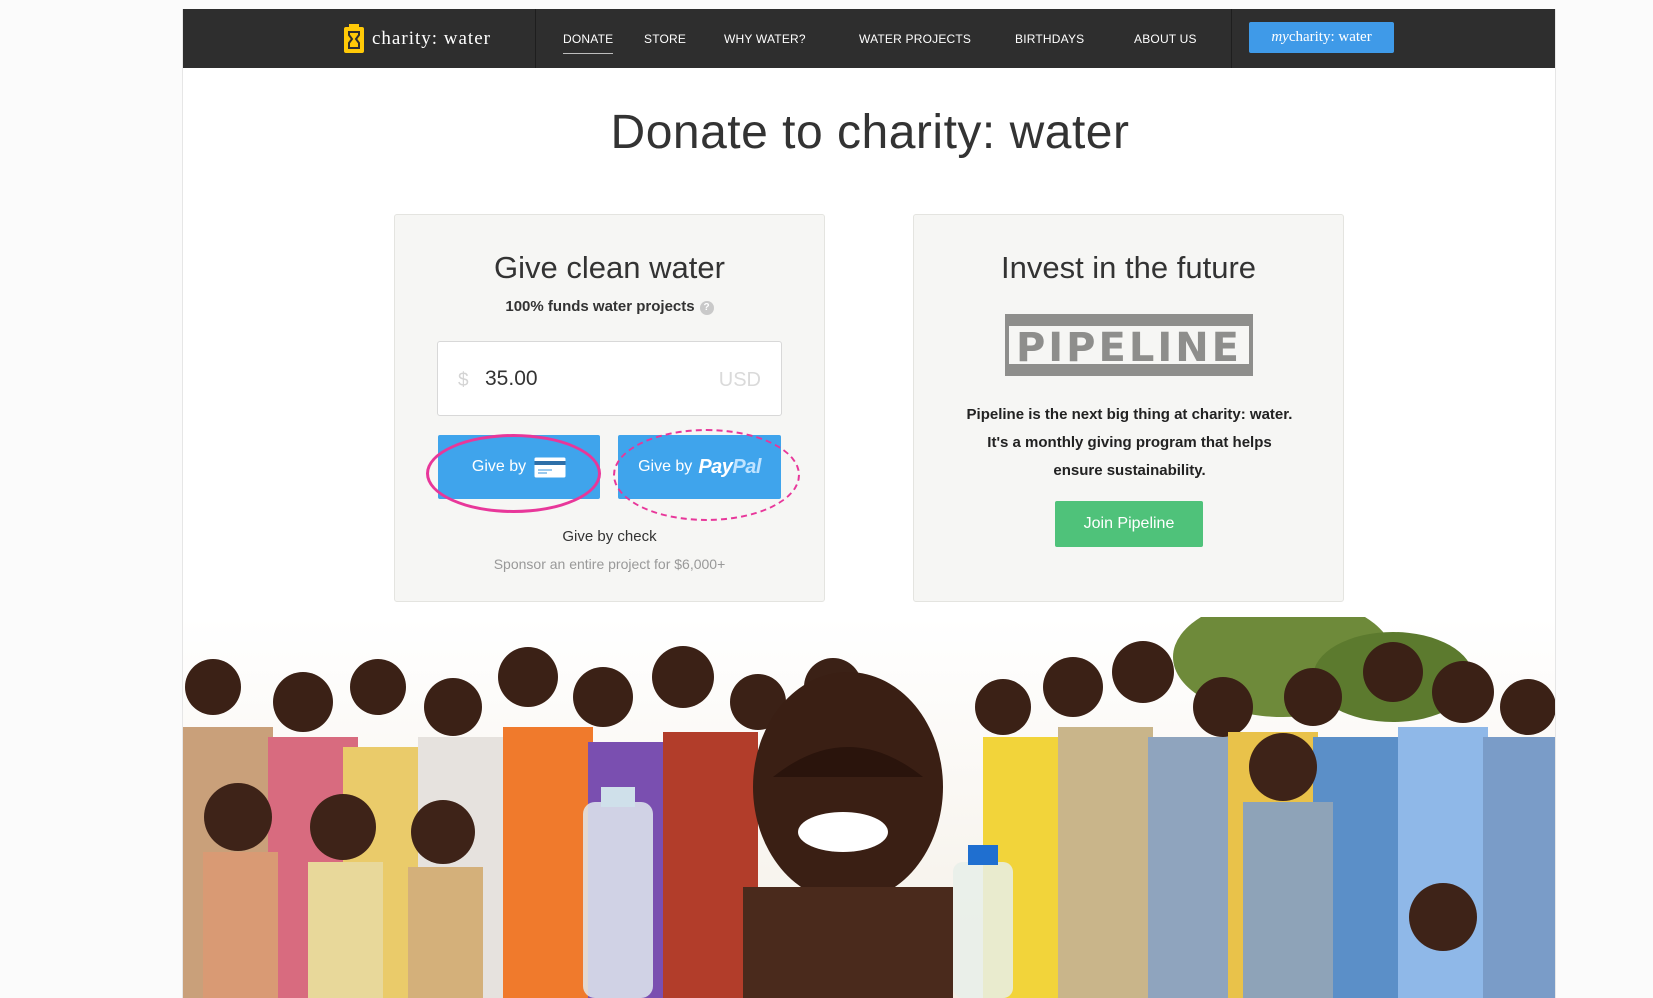 The height and width of the screenshot is (998, 1653). Describe the element at coordinates (715, 466) in the screenshot. I see `paypal-logo-pay: Pay` at that location.